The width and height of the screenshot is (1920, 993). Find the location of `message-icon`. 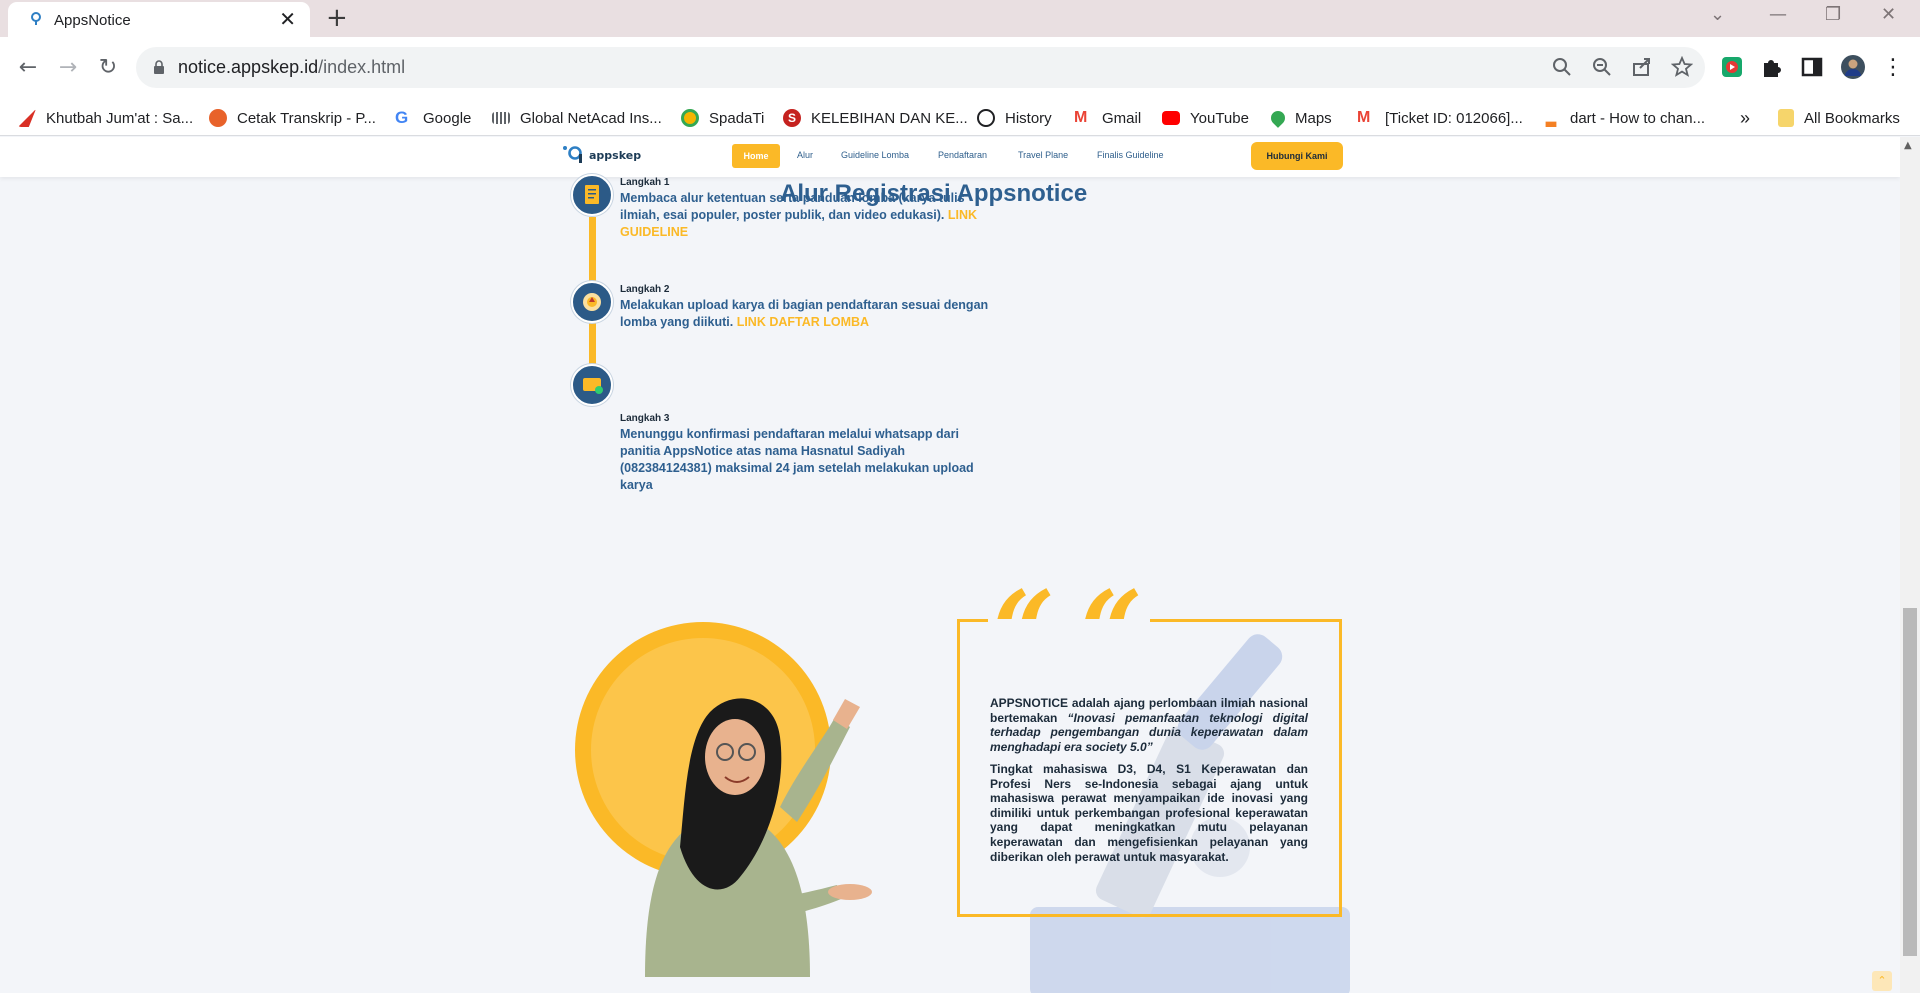

message-icon is located at coordinates (593, 386).